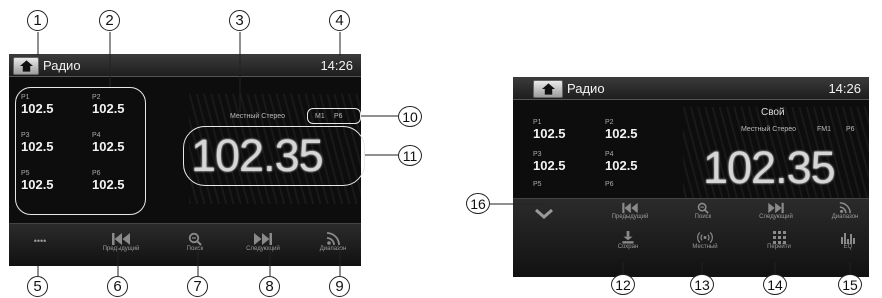  I want to click on callout-1: 1, so click(37, 20).